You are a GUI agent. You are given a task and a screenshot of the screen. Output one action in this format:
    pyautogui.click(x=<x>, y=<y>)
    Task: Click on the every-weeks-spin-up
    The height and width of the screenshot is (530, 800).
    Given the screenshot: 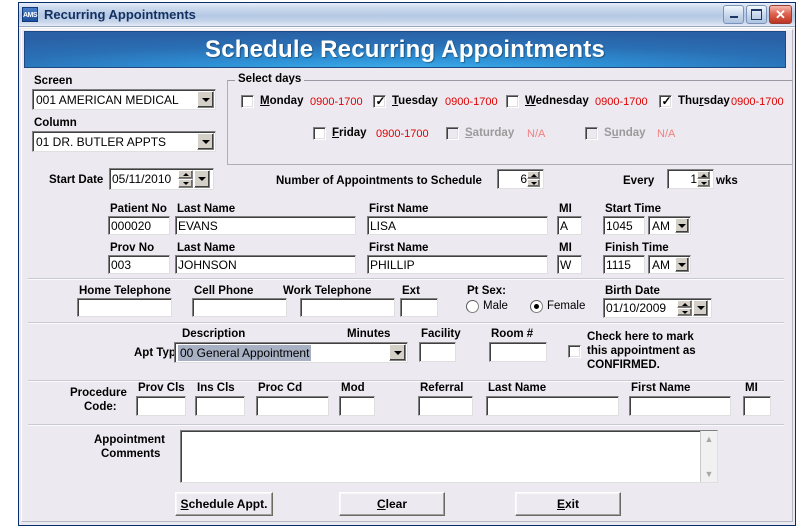 What is the action you would take?
    pyautogui.click(x=703, y=175)
    